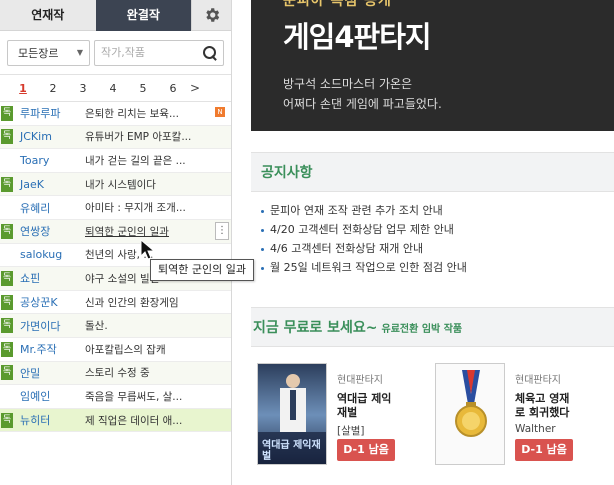 Image resolution: width=614 pixels, height=485 pixels. I want to click on list-item: 독 Mr.주작 아포칼립스의 잡캐, so click(115, 350).